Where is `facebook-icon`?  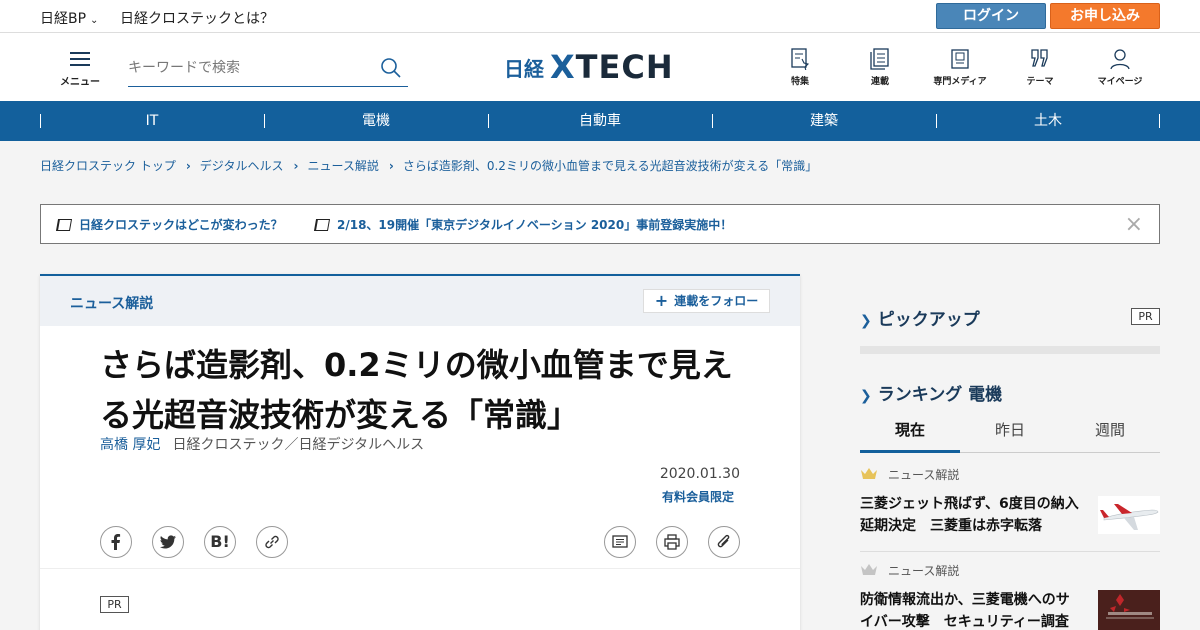 facebook-icon is located at coordinates (116, 542).